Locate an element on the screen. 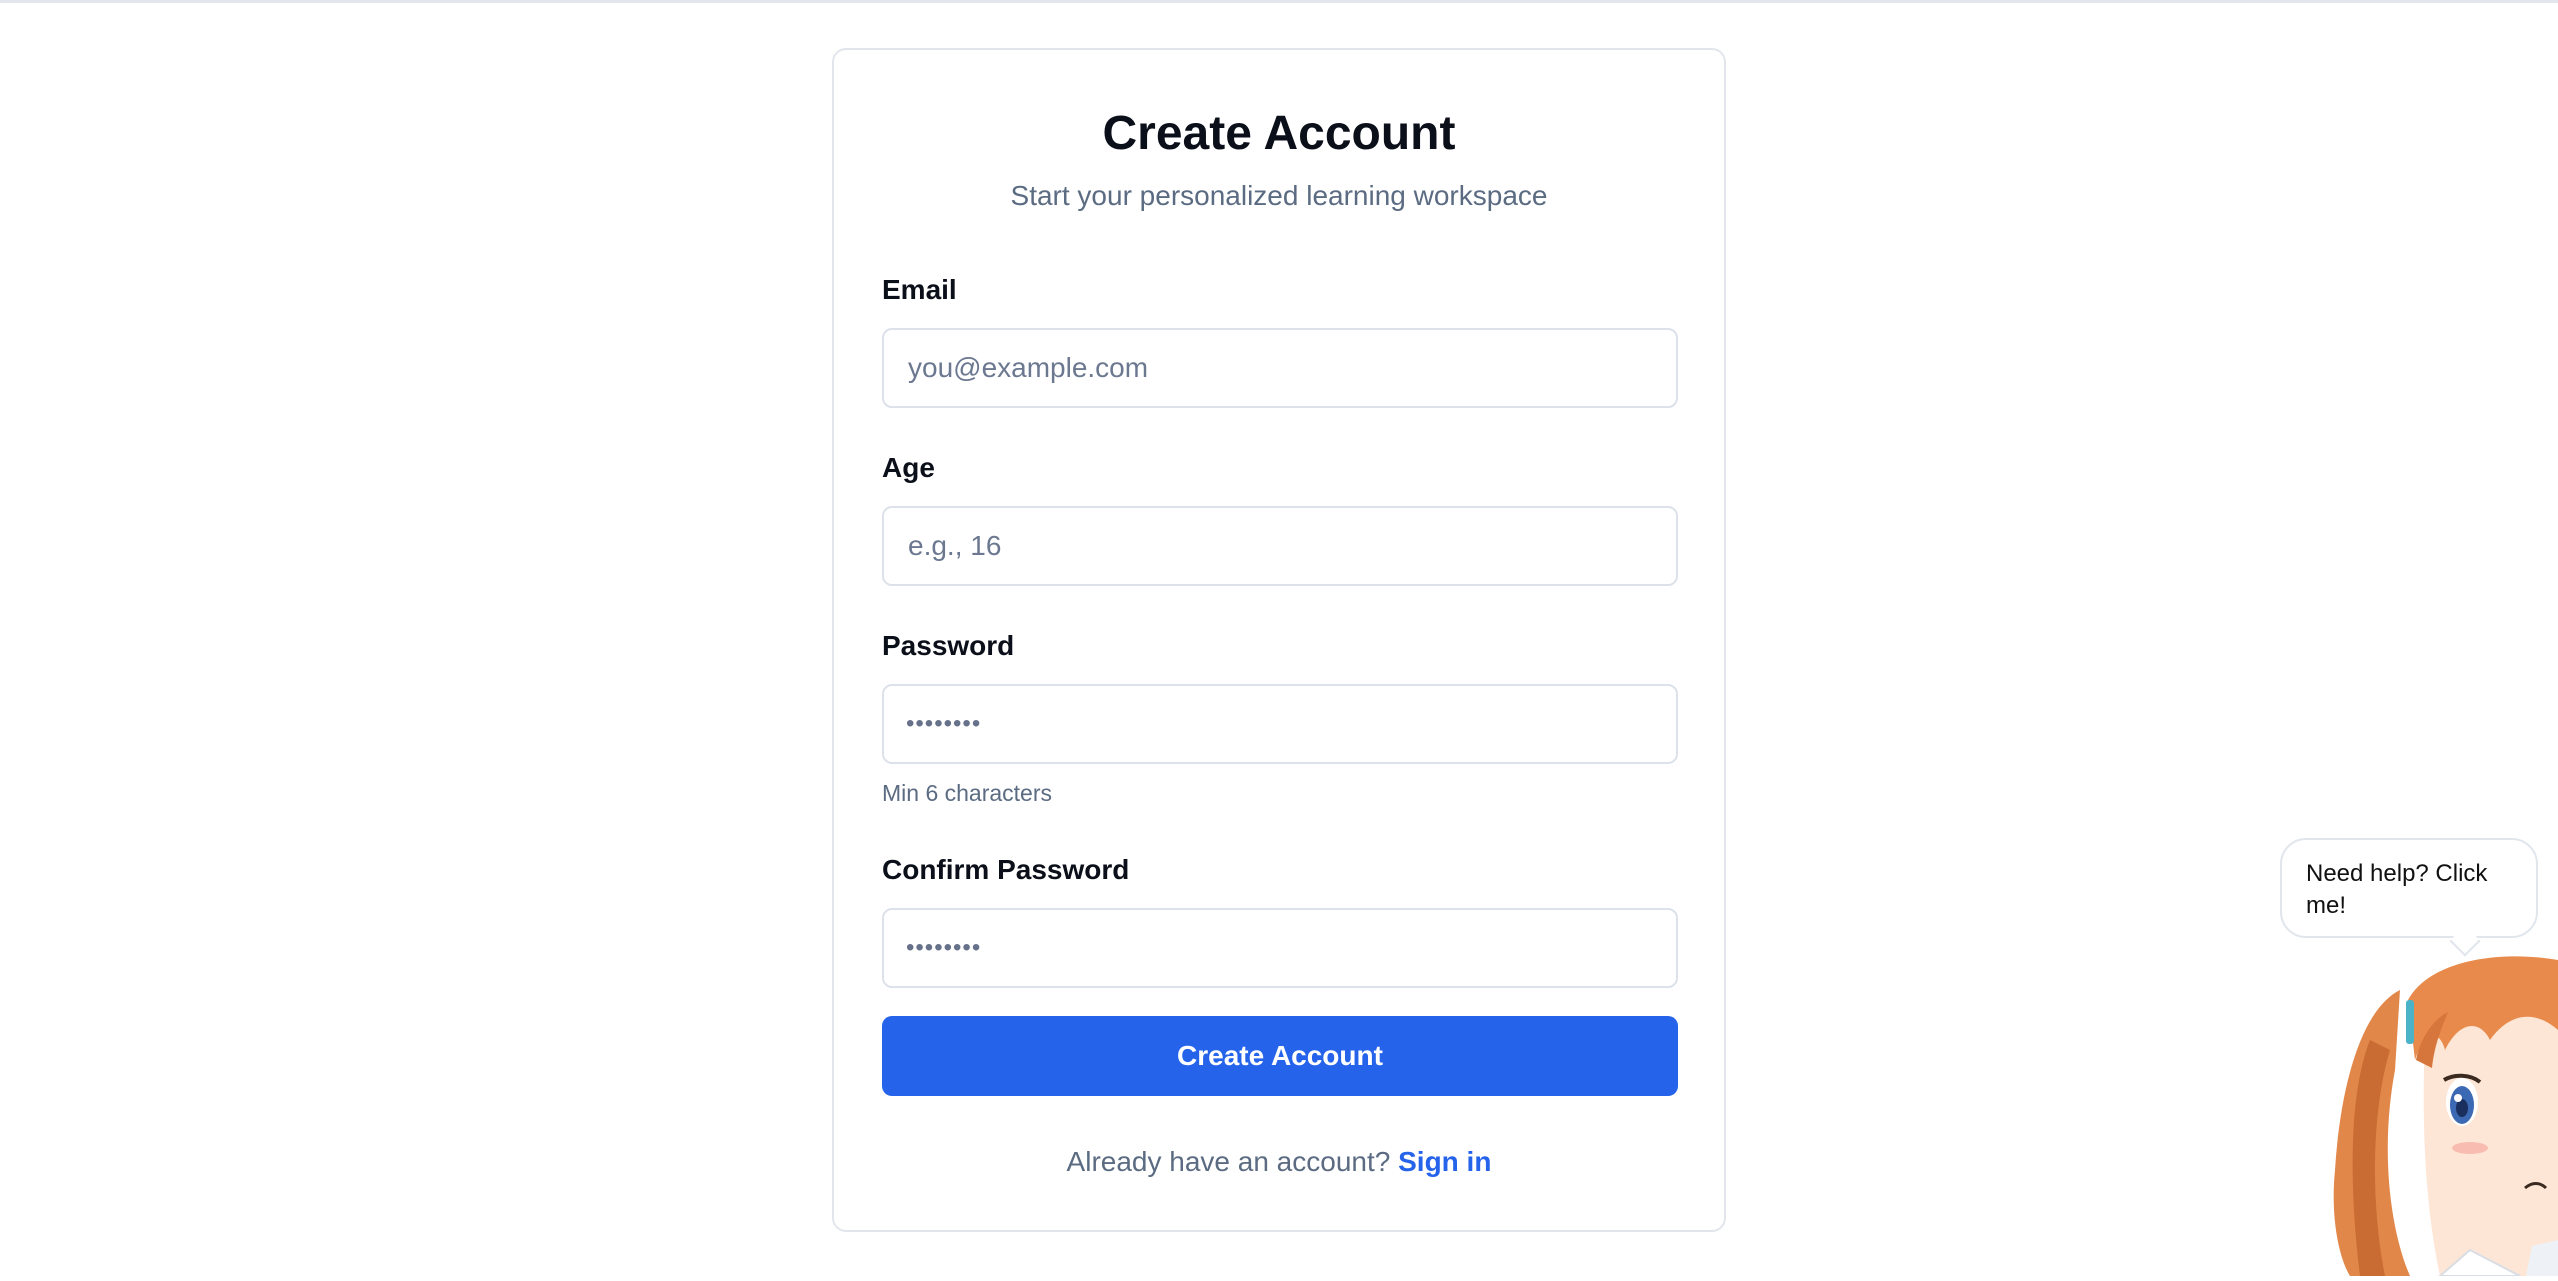 The width and height of the screenshot is (2558, 1281). sign-in-link: Sign in is located at coordinates (1444, 1161).